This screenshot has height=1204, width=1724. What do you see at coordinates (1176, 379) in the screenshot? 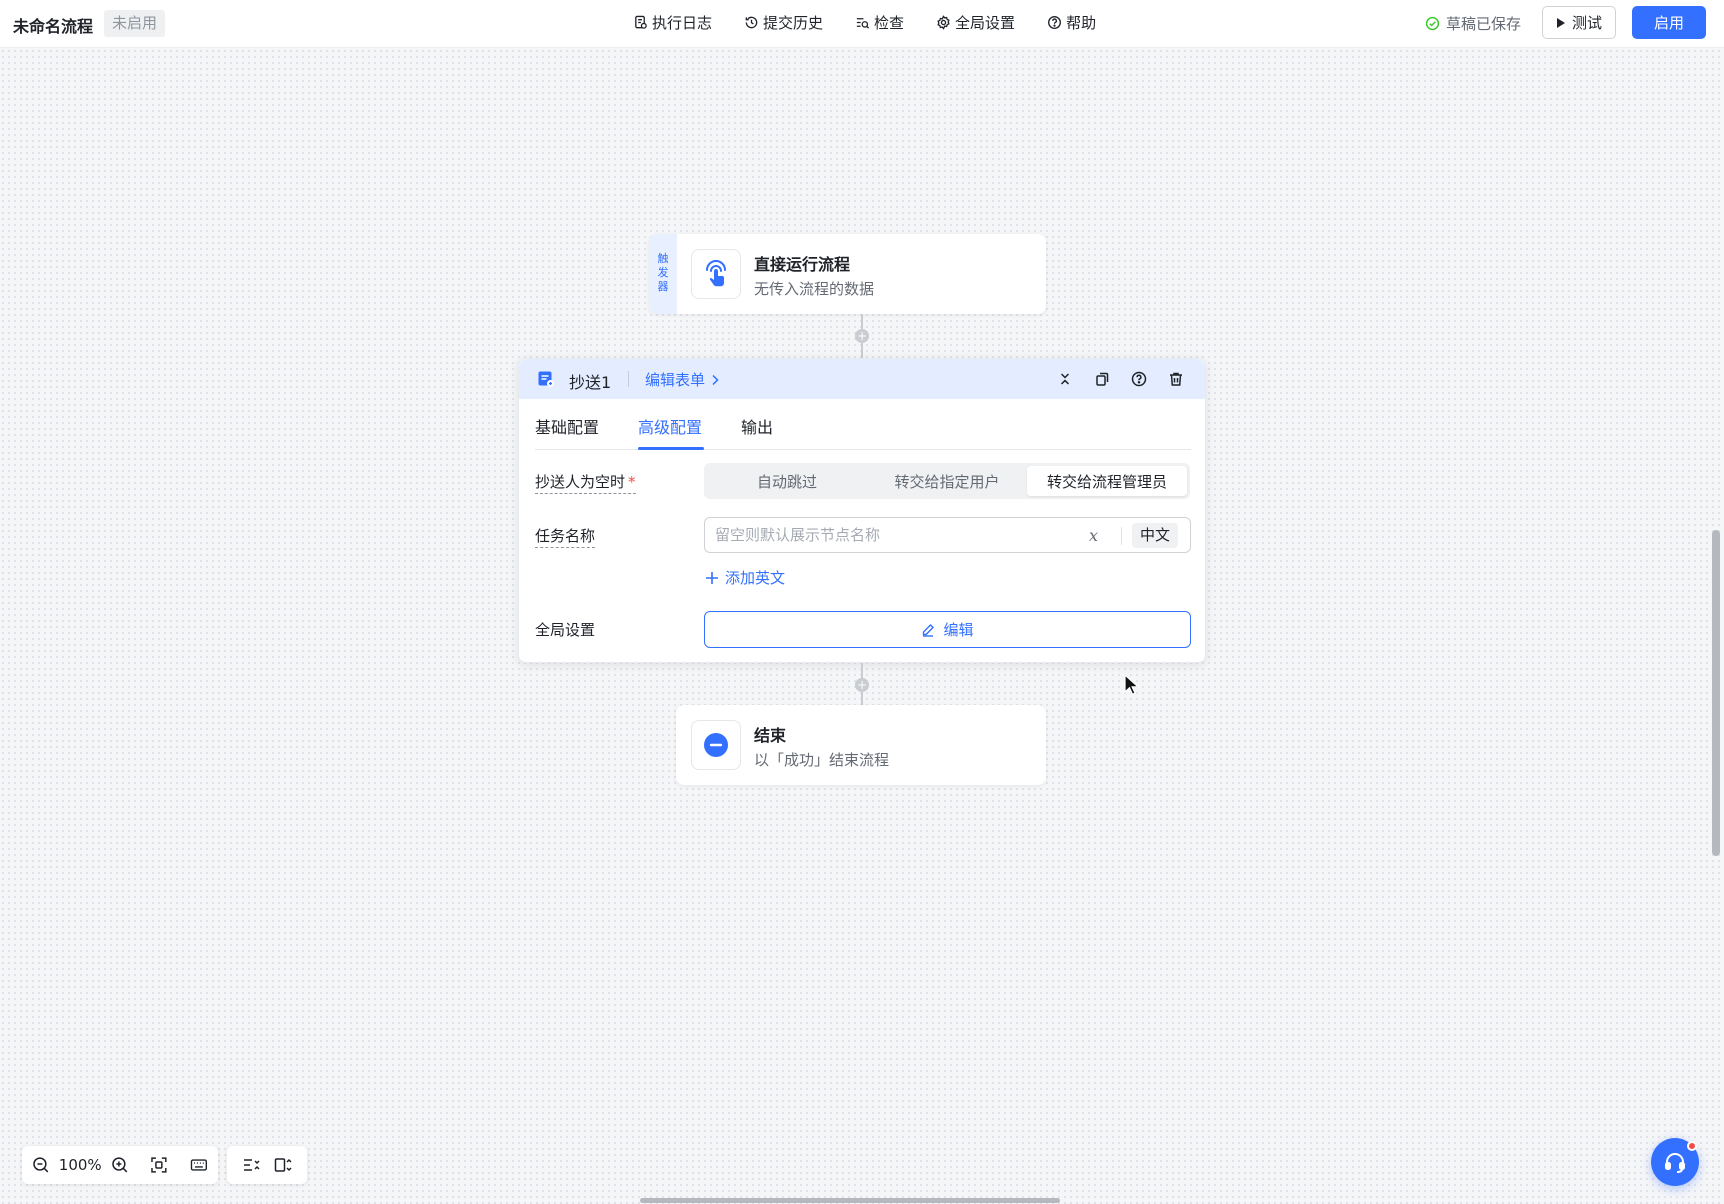
I see `trash-icon` at bounding box center [1176, 379].